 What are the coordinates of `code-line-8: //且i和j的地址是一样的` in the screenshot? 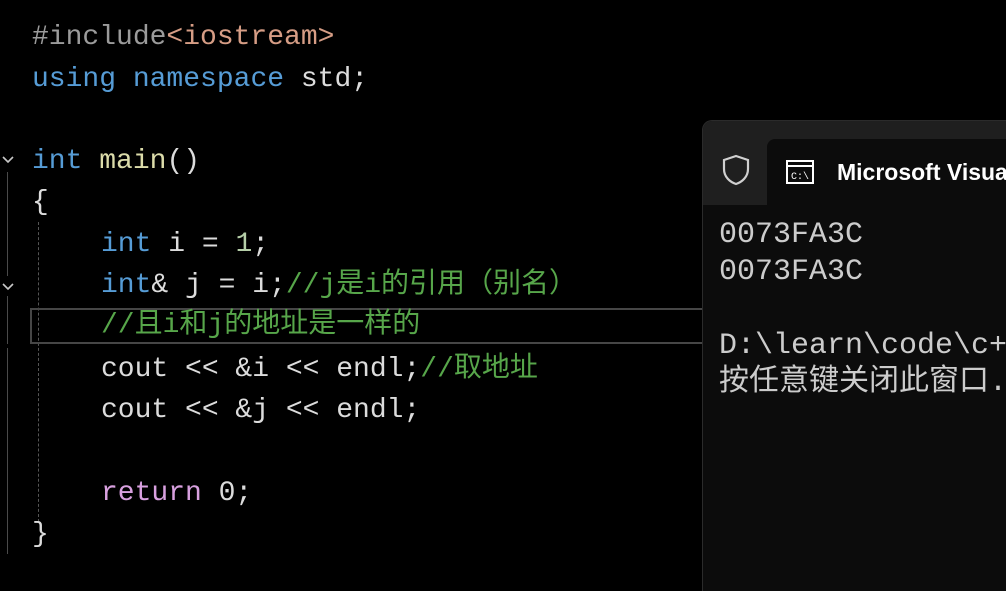 It's located at (260, 326).